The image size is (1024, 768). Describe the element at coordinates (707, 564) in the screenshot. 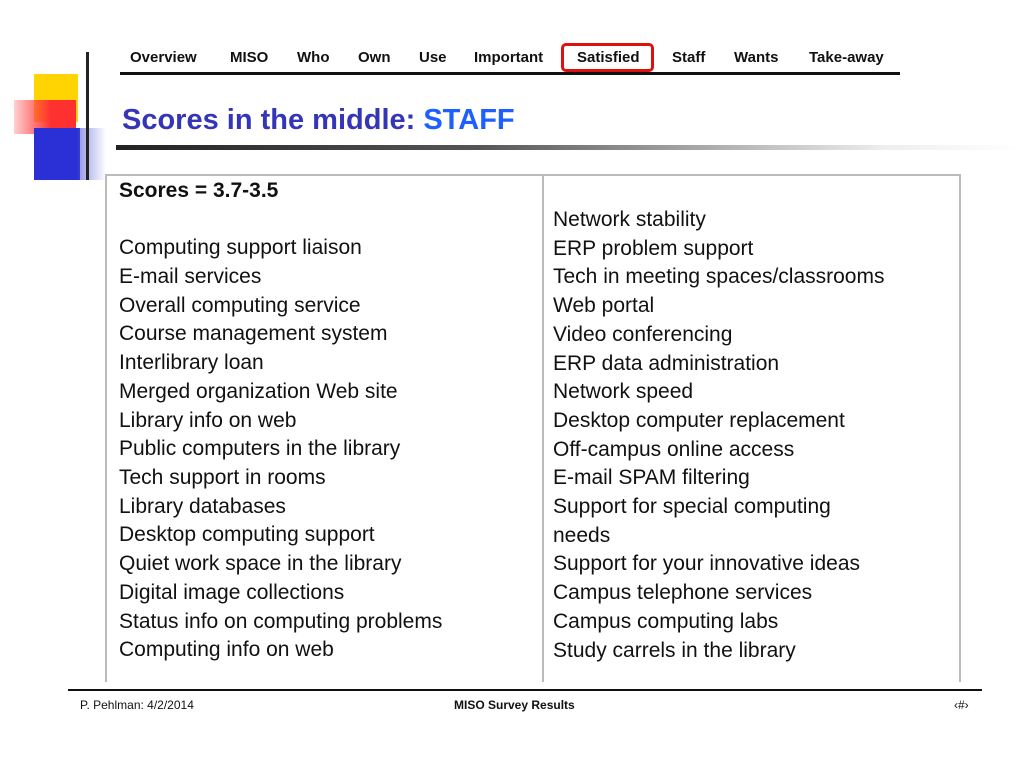

I see `right-list-item: Support for your innovative ideas` at that location.